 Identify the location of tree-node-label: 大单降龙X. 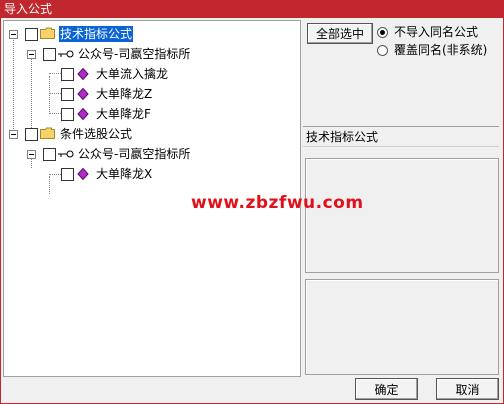
(124, 174).